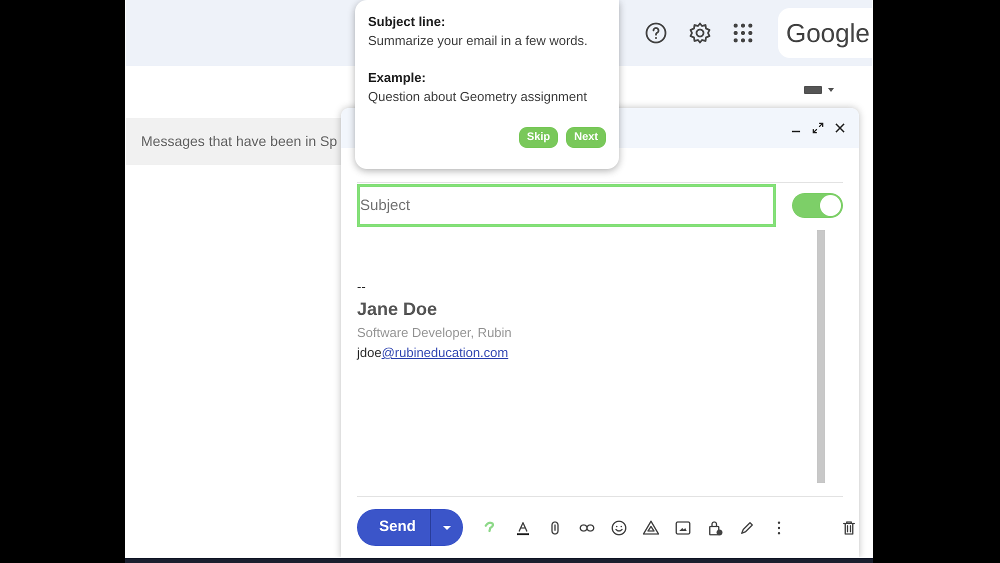  I want to click on apps-icon, so click(743, 33).